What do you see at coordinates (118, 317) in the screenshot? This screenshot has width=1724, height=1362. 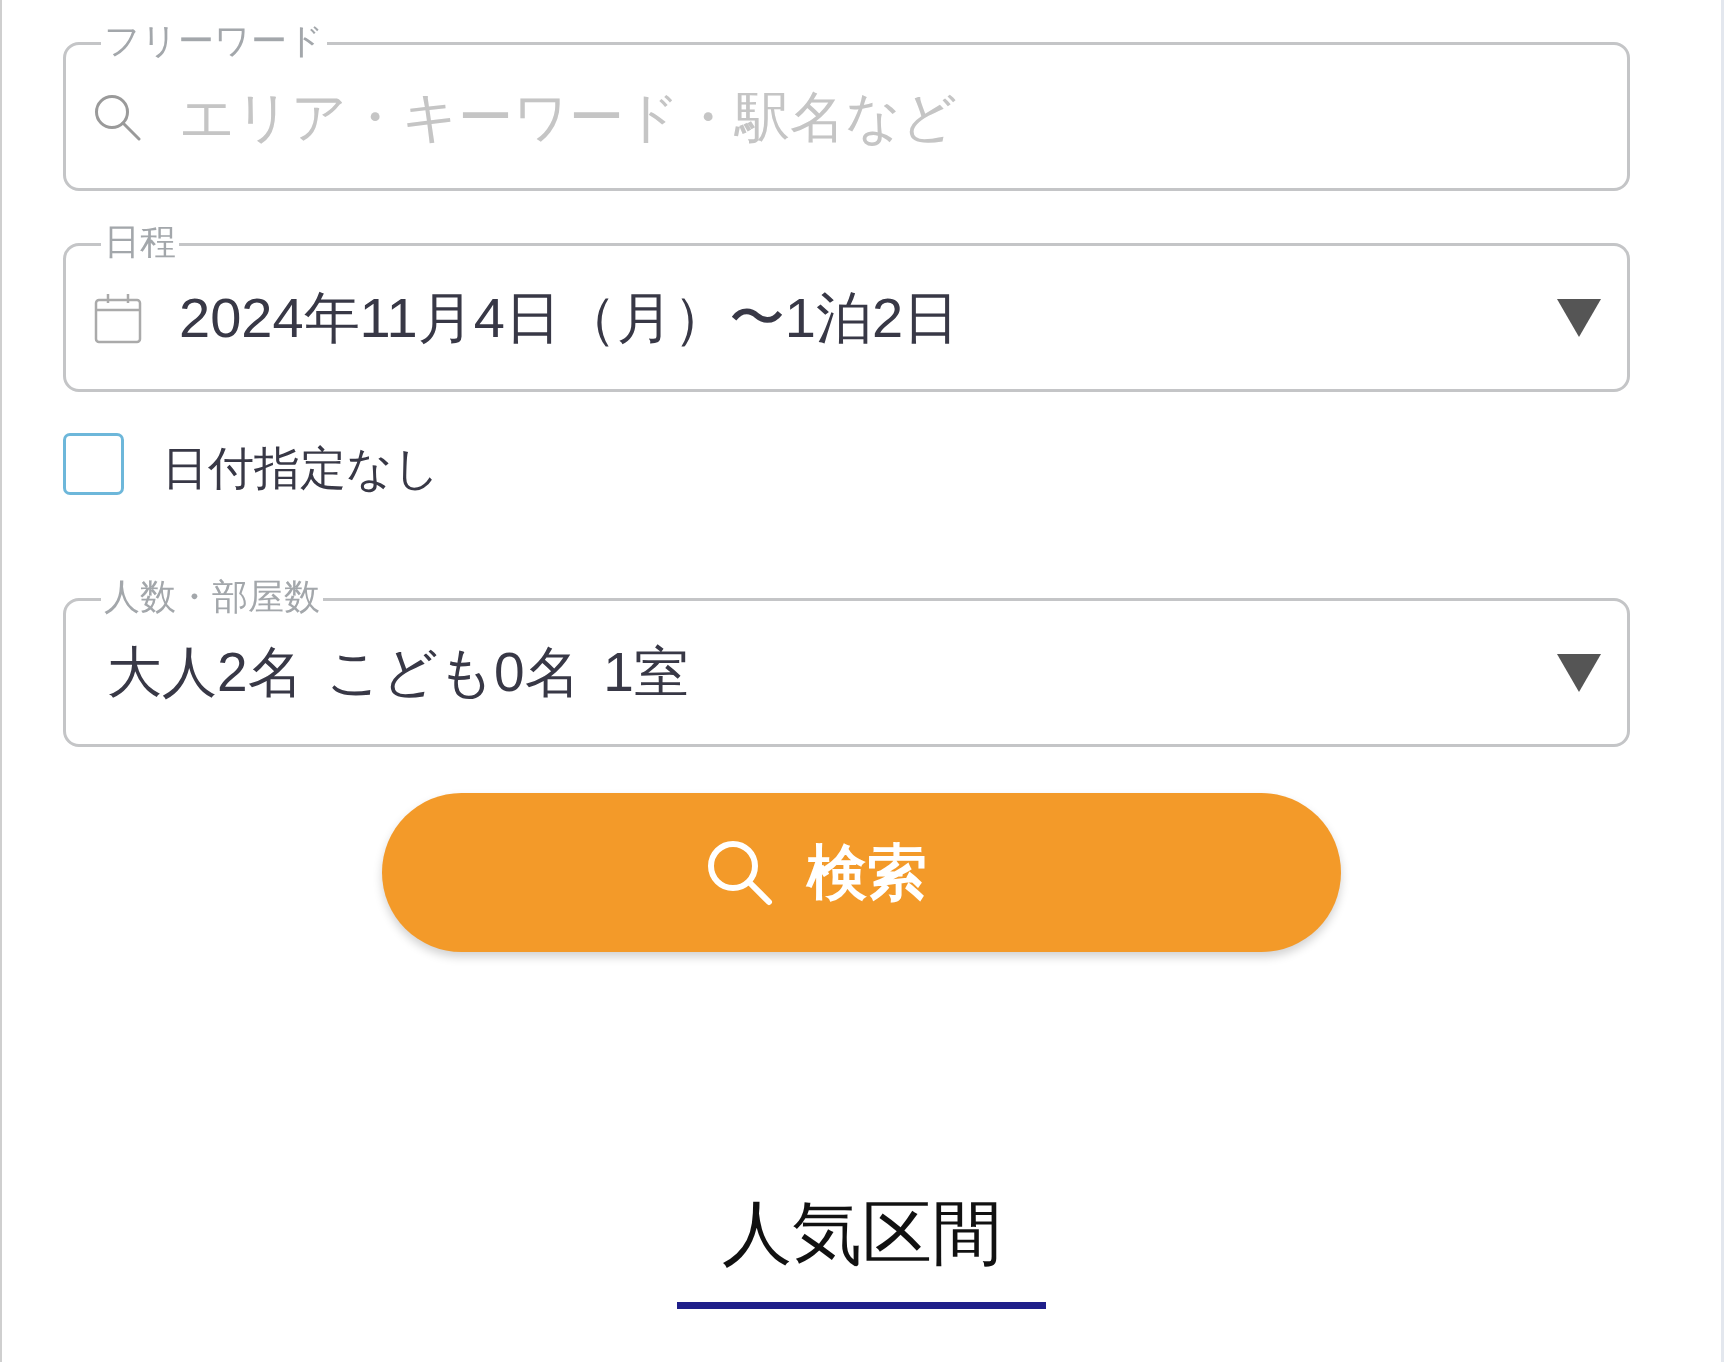 I see `calendar-icon` at bounding box center [118, 317].